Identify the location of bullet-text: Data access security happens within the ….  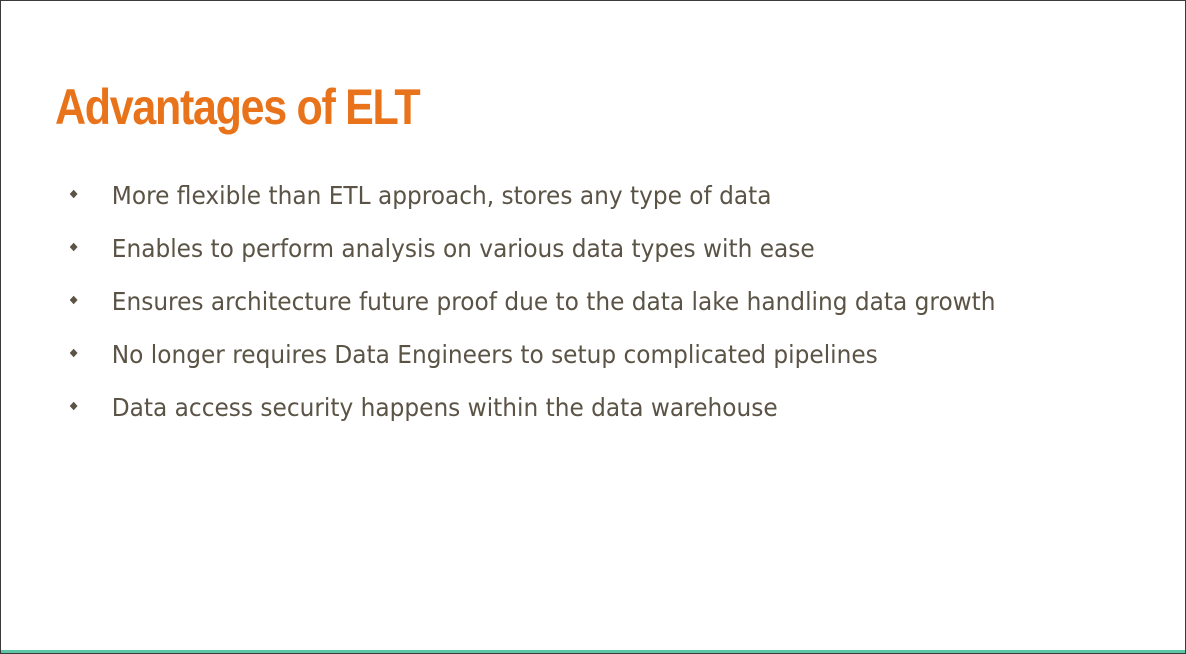
(444, 407).